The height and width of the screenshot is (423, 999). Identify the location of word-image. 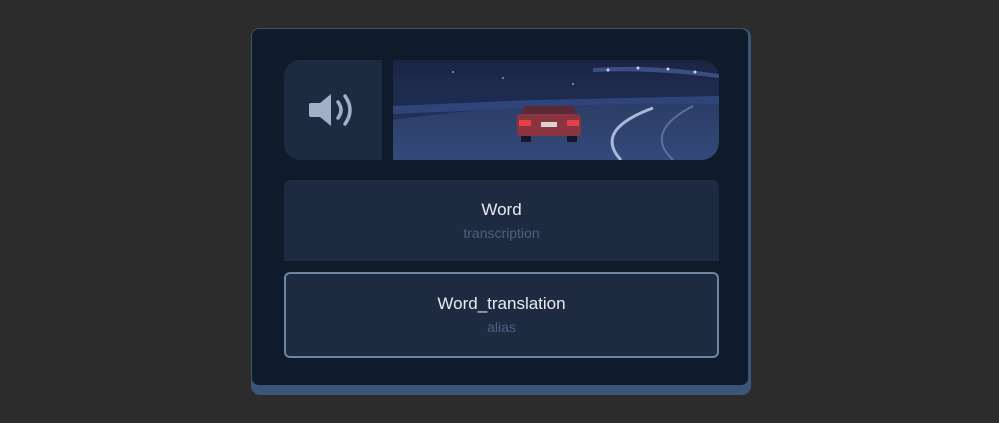
(556, 110).